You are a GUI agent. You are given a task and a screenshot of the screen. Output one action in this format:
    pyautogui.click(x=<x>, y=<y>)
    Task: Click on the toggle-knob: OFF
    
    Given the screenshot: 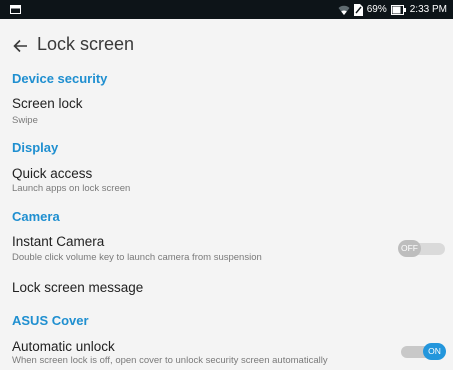 What is the action you would take?
    pyautogui.click(x=409, y=248)
    